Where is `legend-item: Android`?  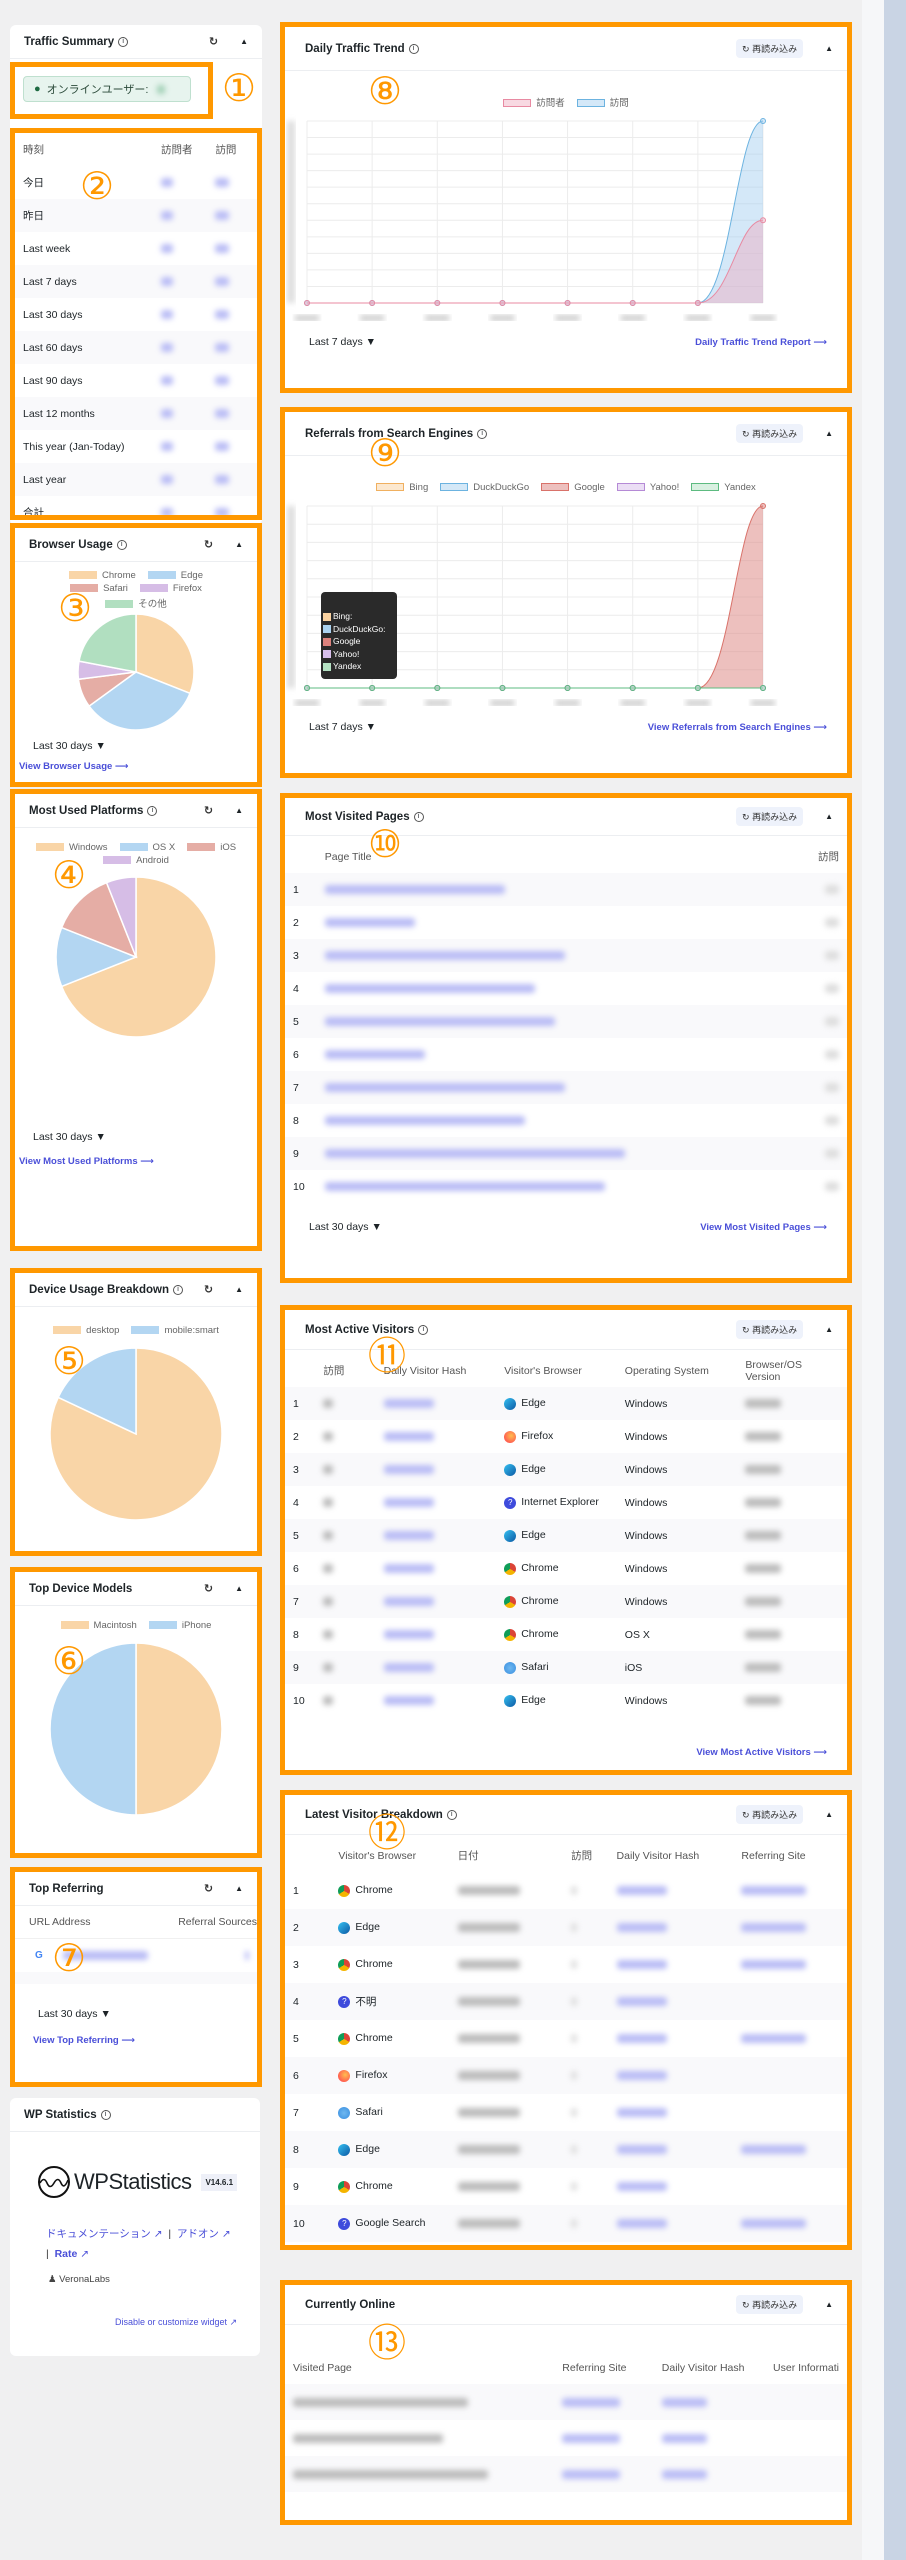 legend-item: Android is located at coordinates (136, 860).